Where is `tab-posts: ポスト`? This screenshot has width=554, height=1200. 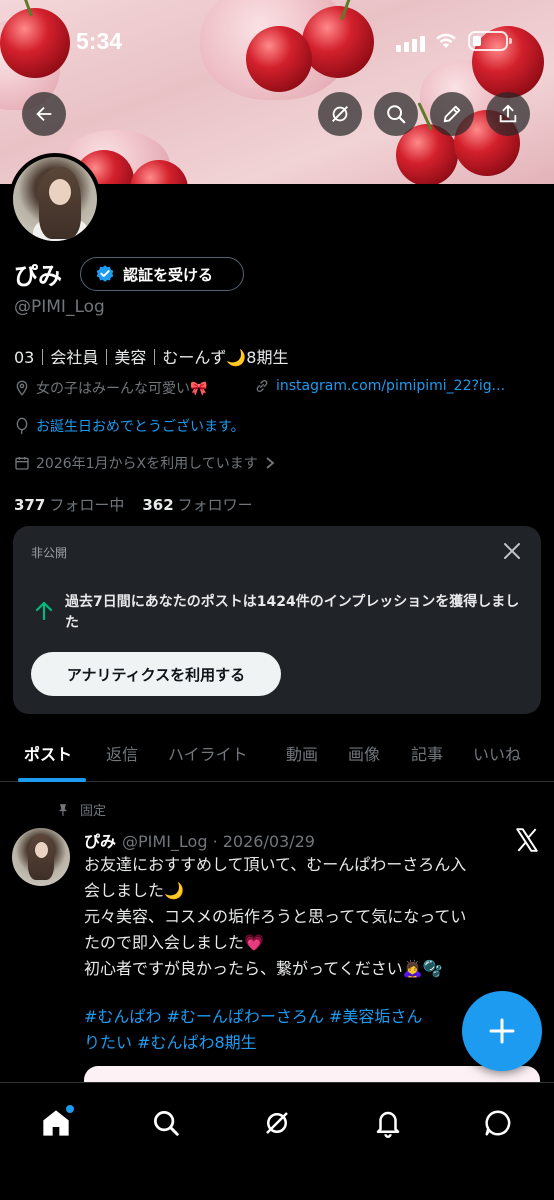
tab-posts: ポスト is located at coordinates (48, 753).